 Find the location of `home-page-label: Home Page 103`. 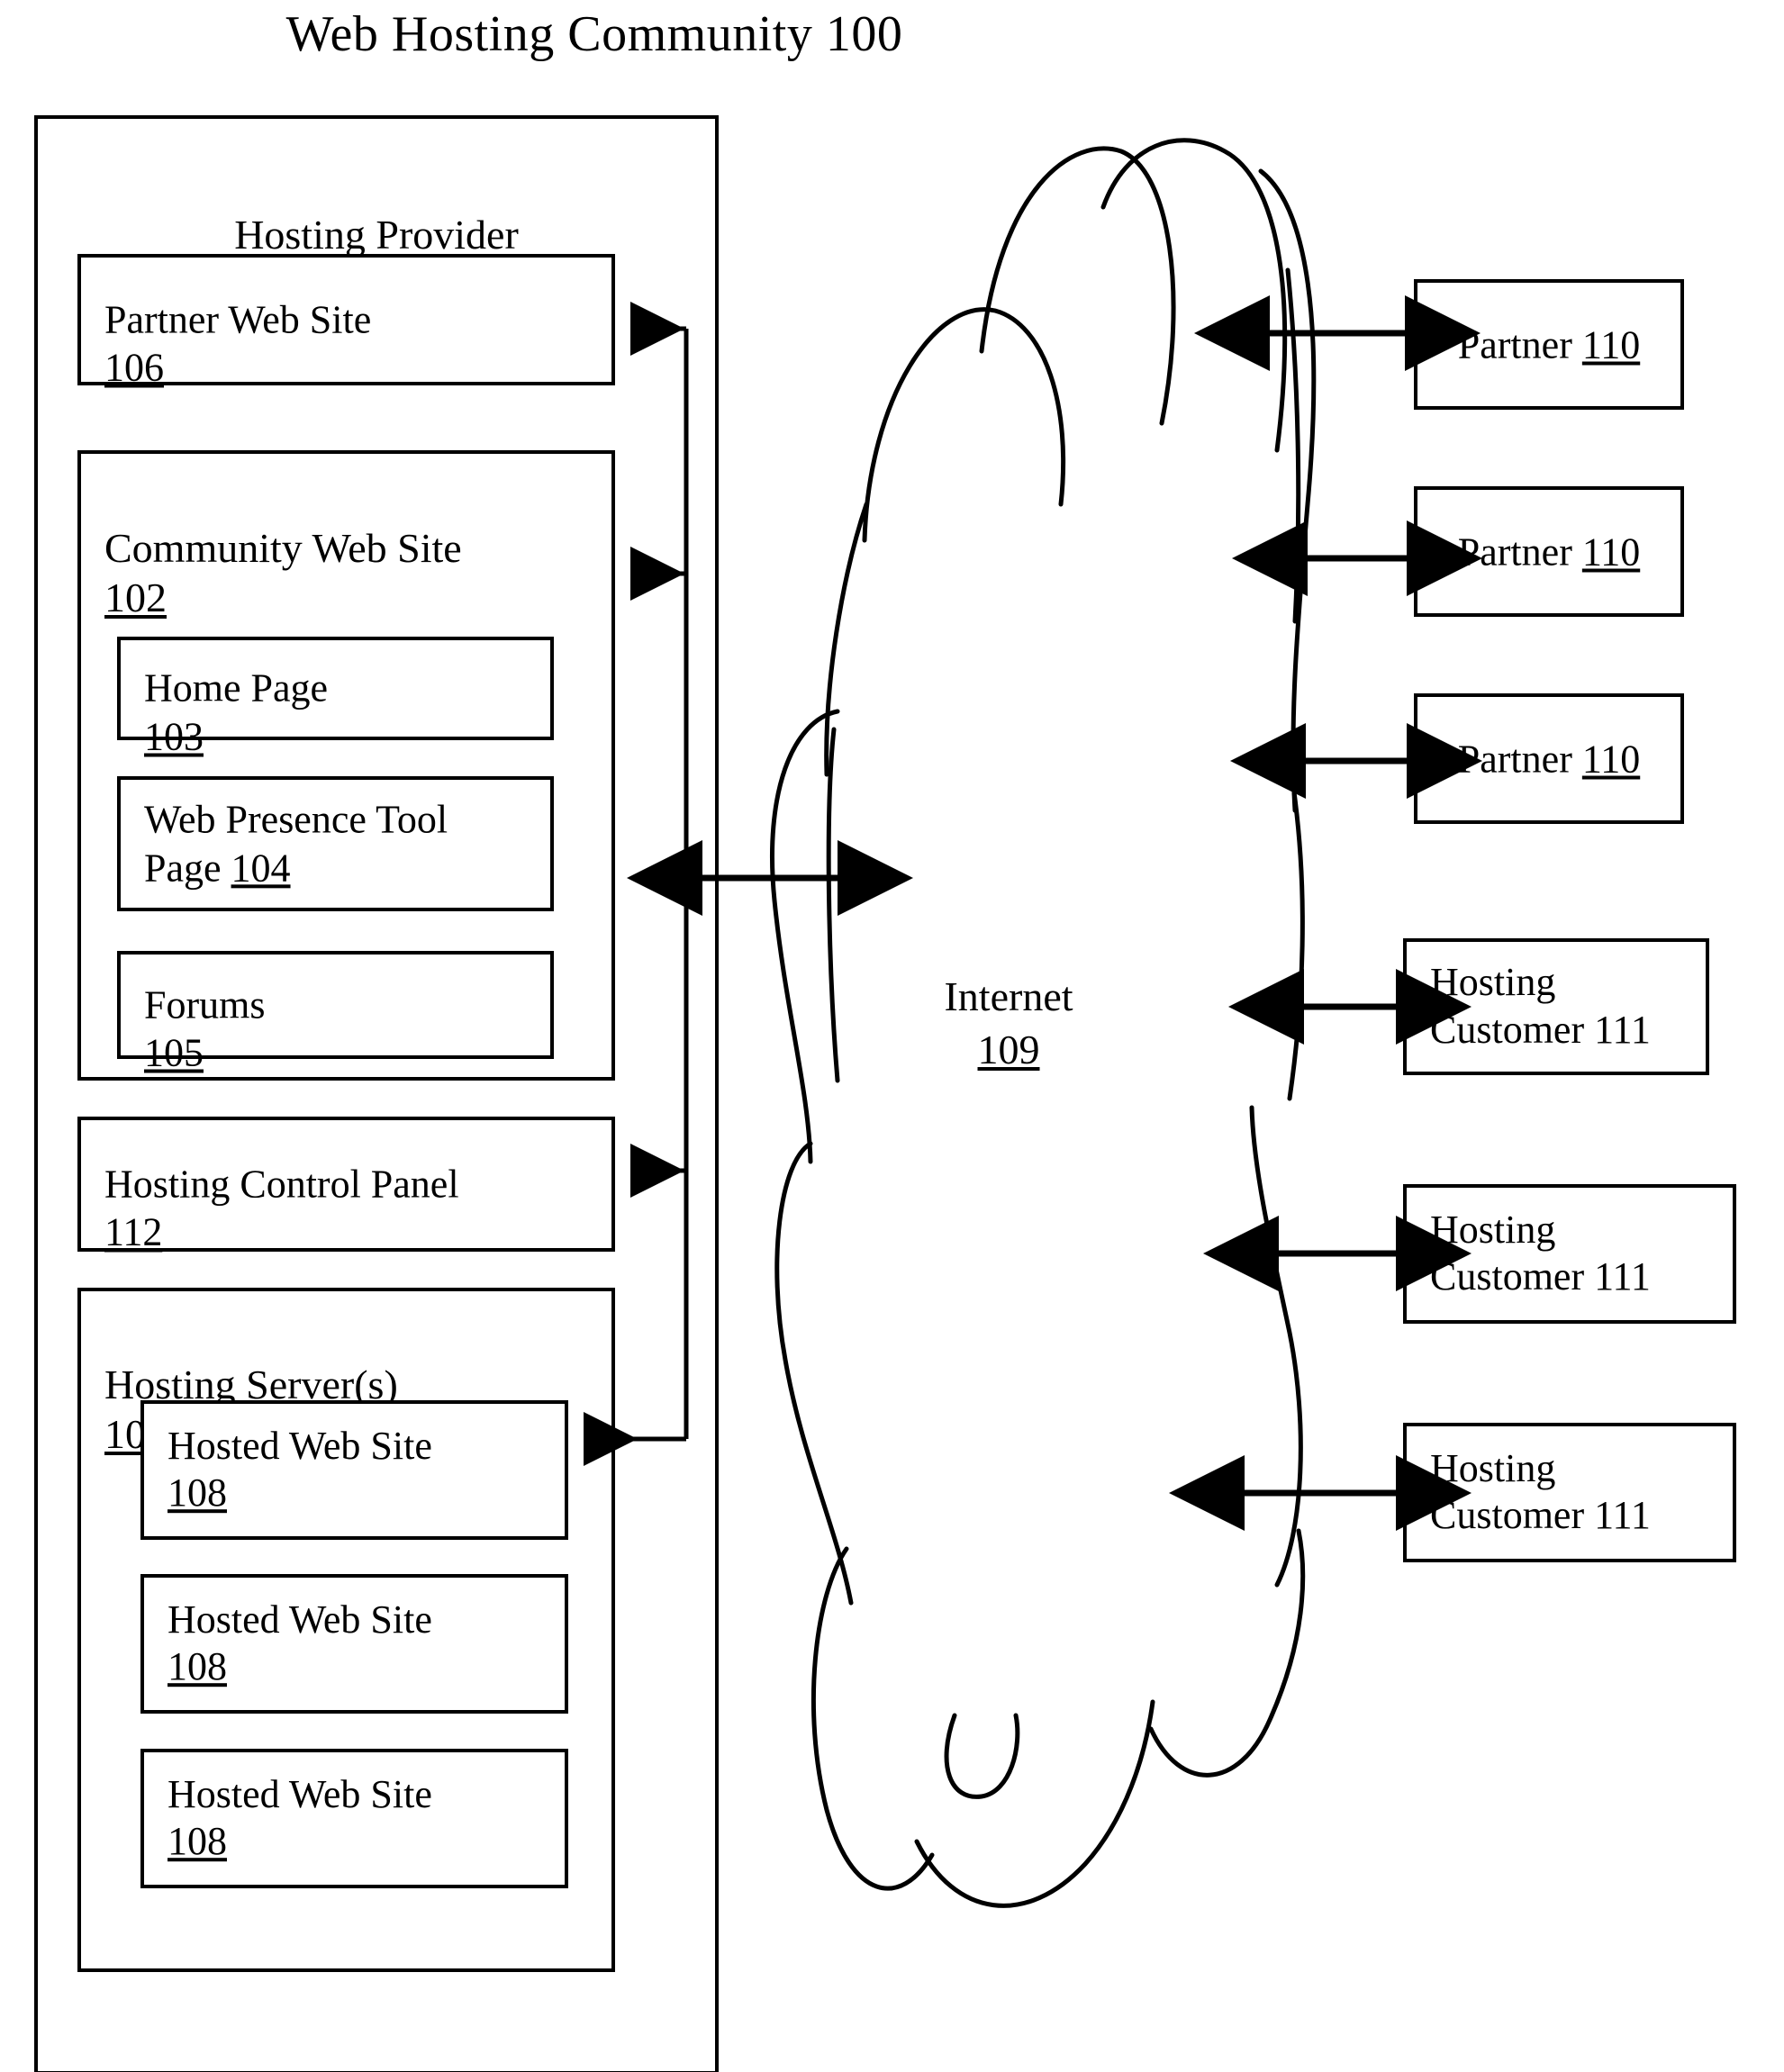

home-page-label: Home Page 103 is located at coordinates (236, 688).